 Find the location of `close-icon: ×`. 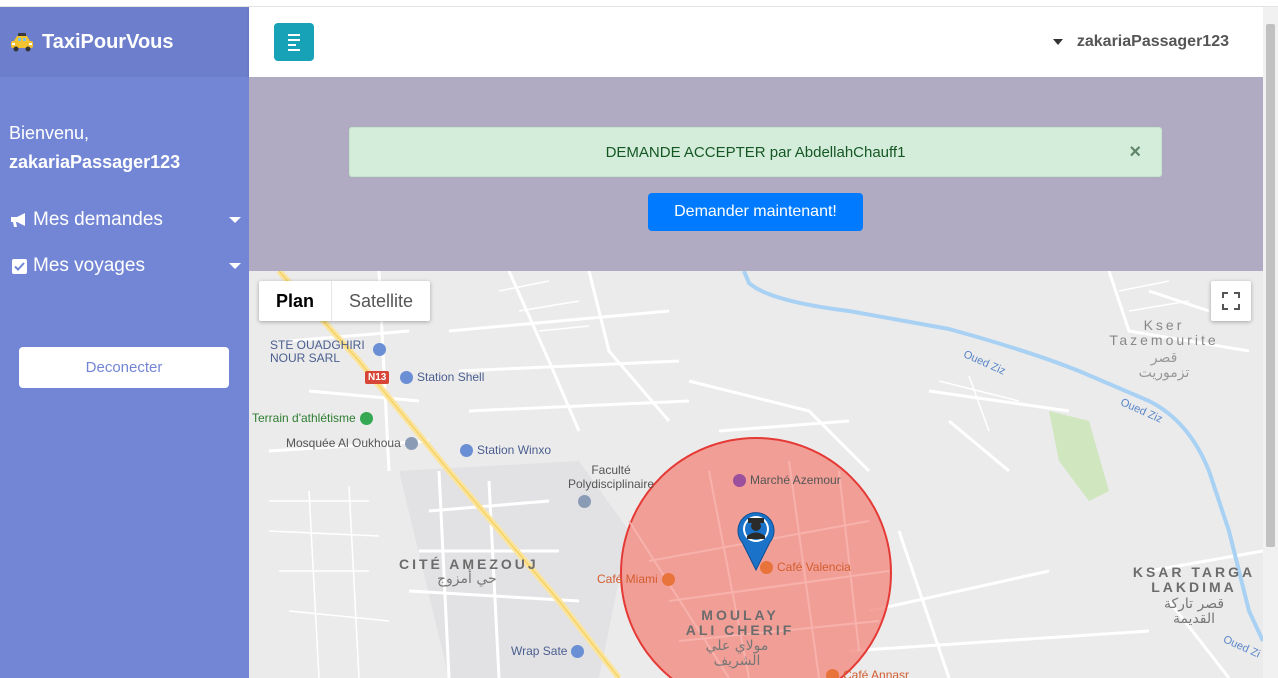

close-icon: × is located at coordinates (1135, 152).